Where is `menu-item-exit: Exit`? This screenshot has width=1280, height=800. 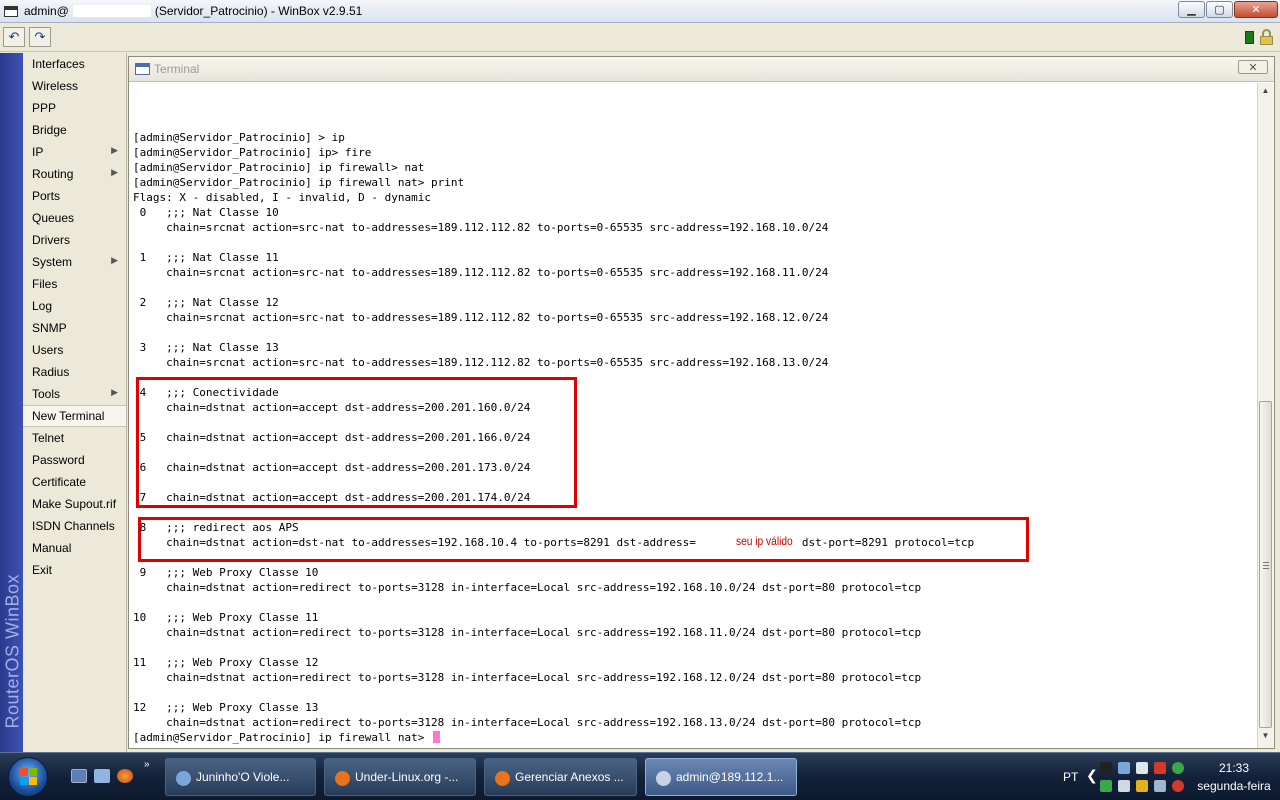 menu-item-exit: Exit is located at coordinates (74, 570).